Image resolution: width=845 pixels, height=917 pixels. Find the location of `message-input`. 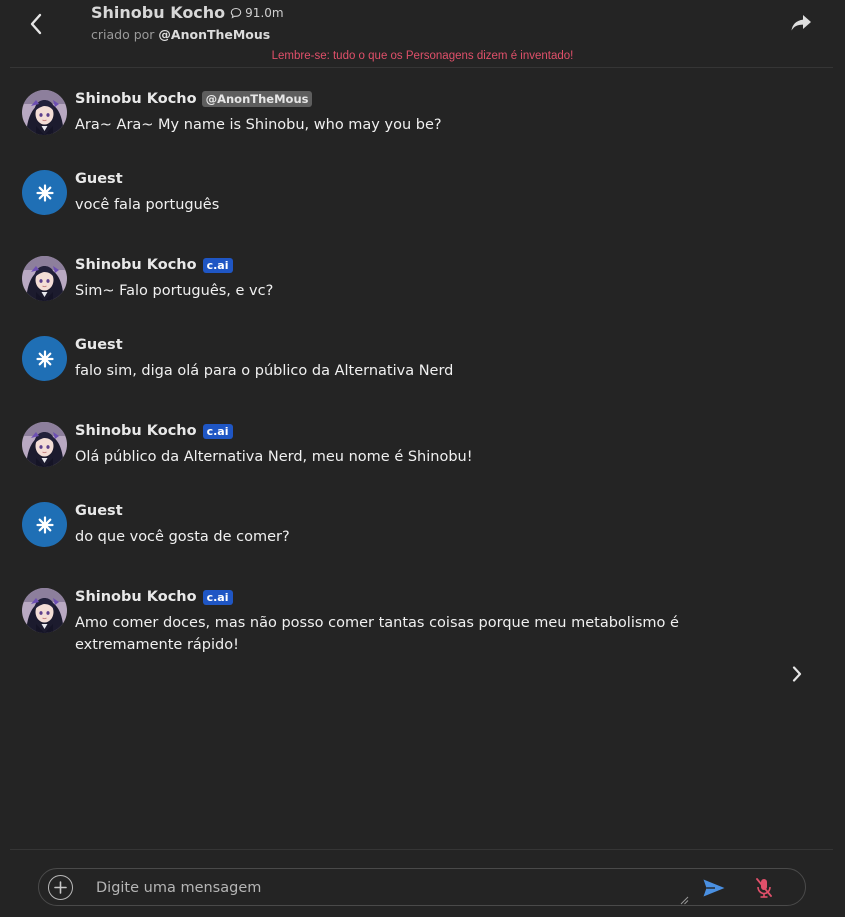

message-input is located at coordinates (391, 888).